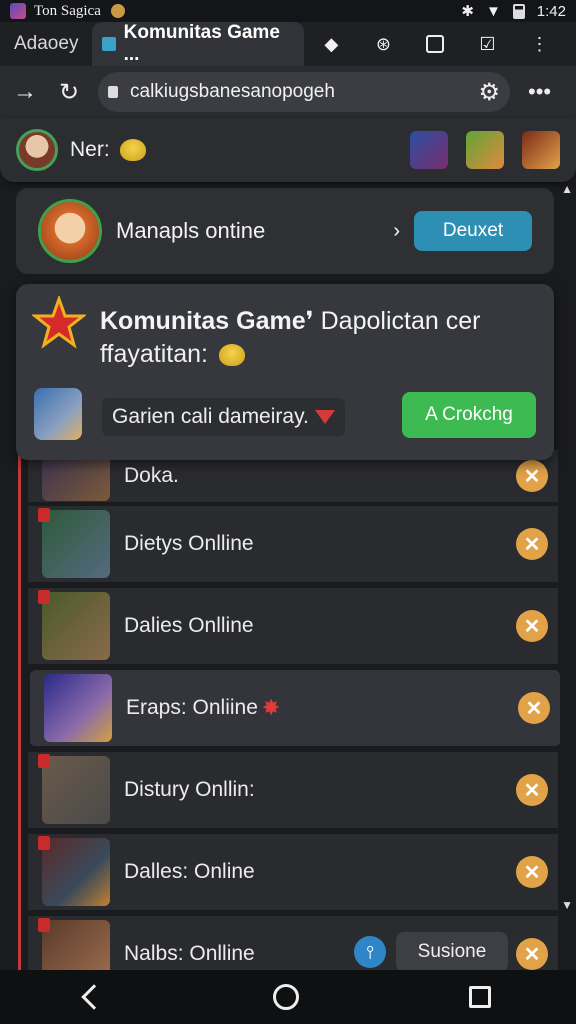 The height and width of the screenshot is (1024, 576). Describe the element at coordinates (189, 625) in the screenshot. I see `list-item-title: Dalies Onlline` at that location.